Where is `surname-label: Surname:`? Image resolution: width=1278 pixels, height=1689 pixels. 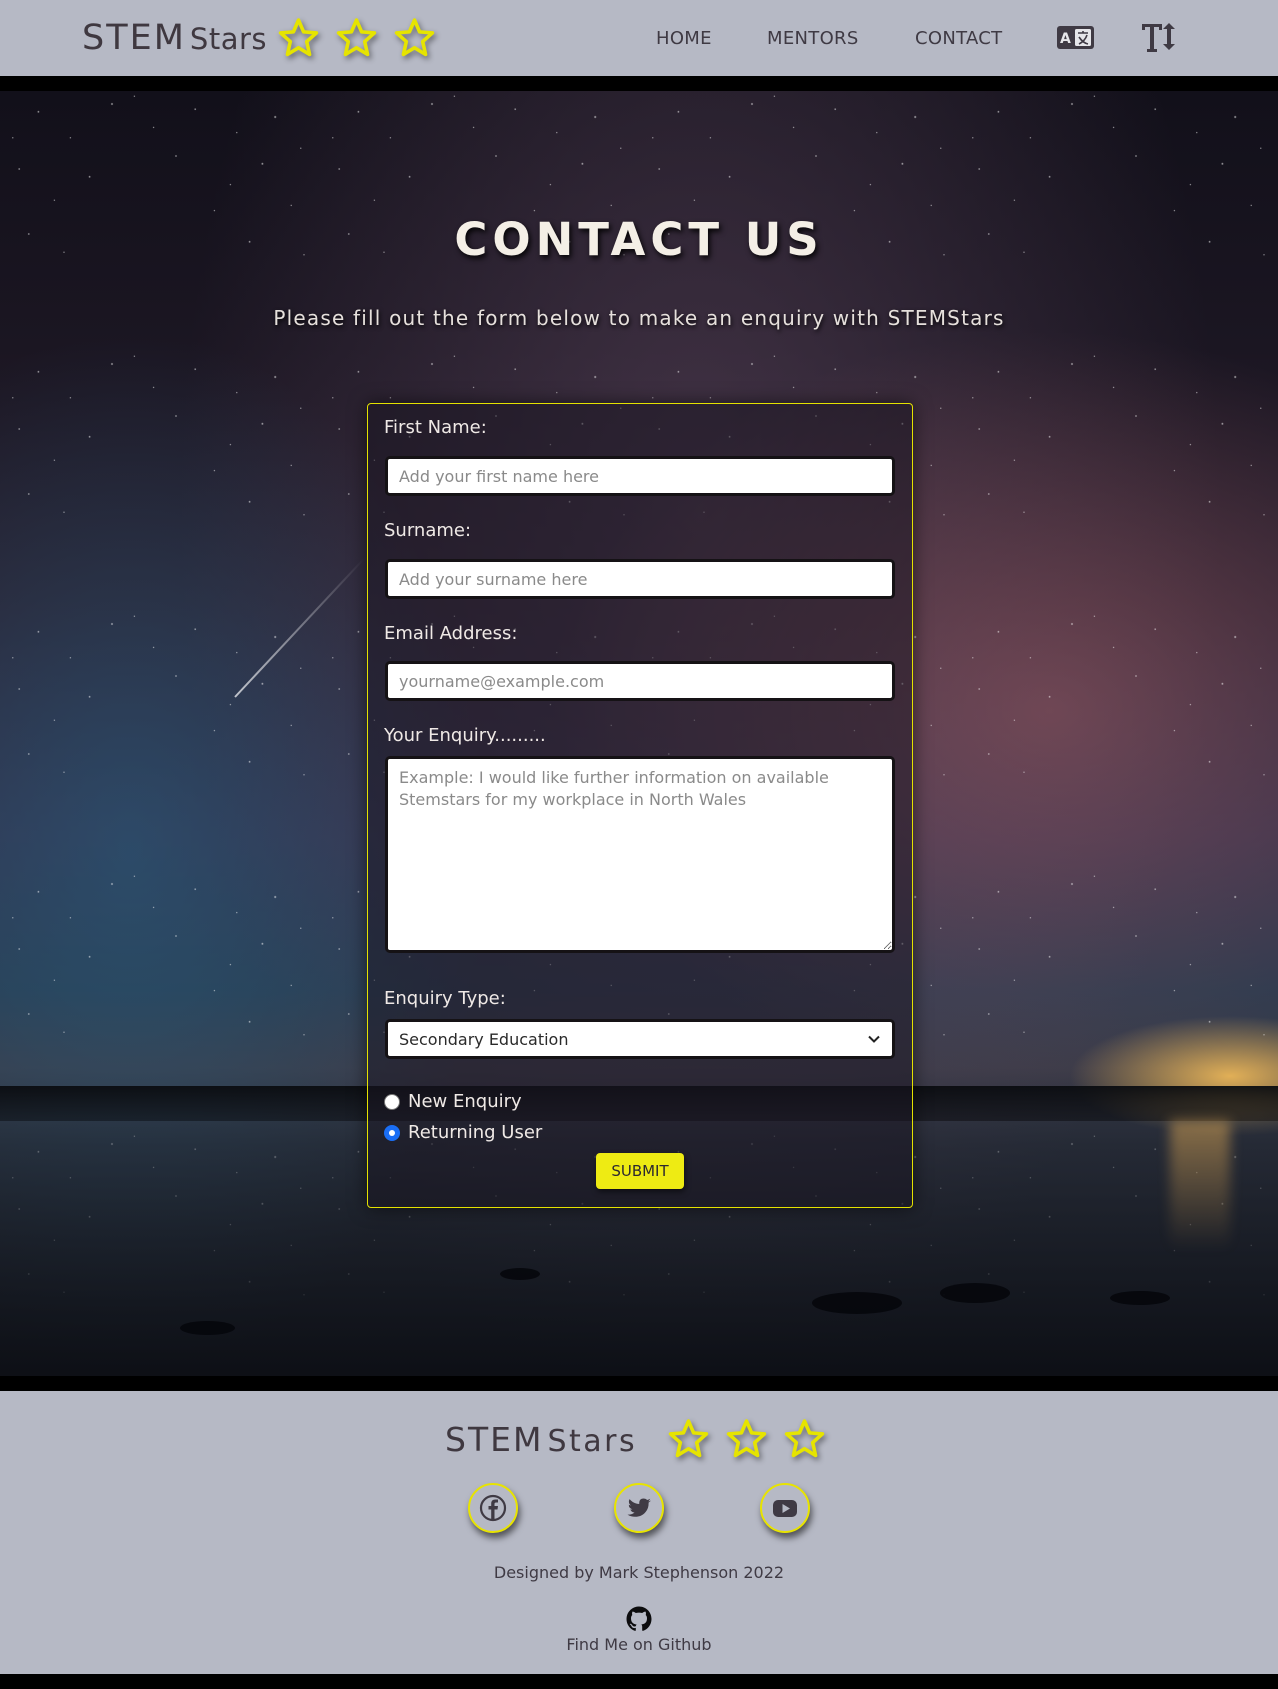
surname-label: Surname: is located at coordinates (428, 530).